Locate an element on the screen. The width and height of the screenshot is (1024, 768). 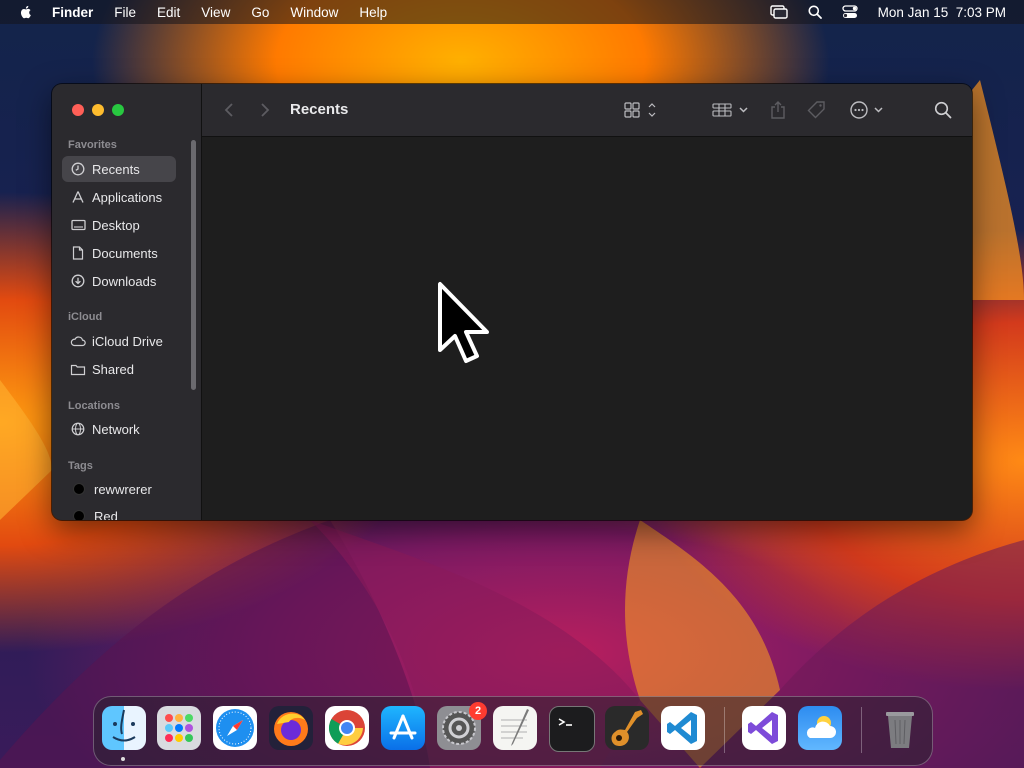
document-icon is located at coordinates (78, 253).